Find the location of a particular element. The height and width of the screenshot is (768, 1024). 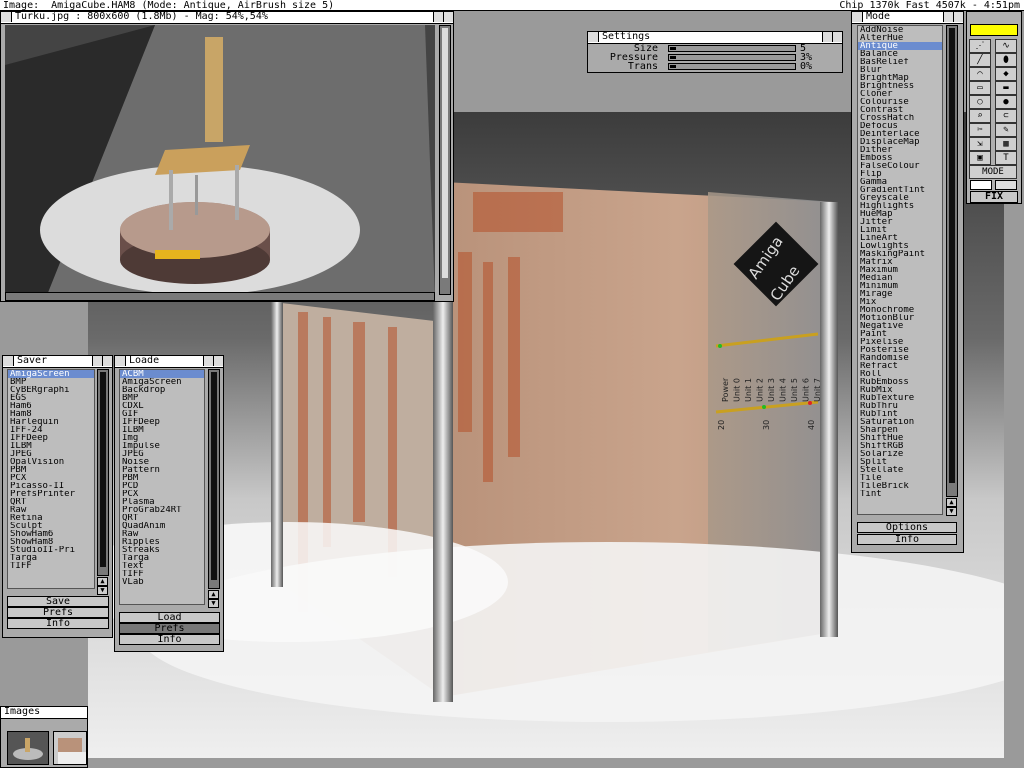

loader-list-item: Targa is located at coordinates (162, 558).